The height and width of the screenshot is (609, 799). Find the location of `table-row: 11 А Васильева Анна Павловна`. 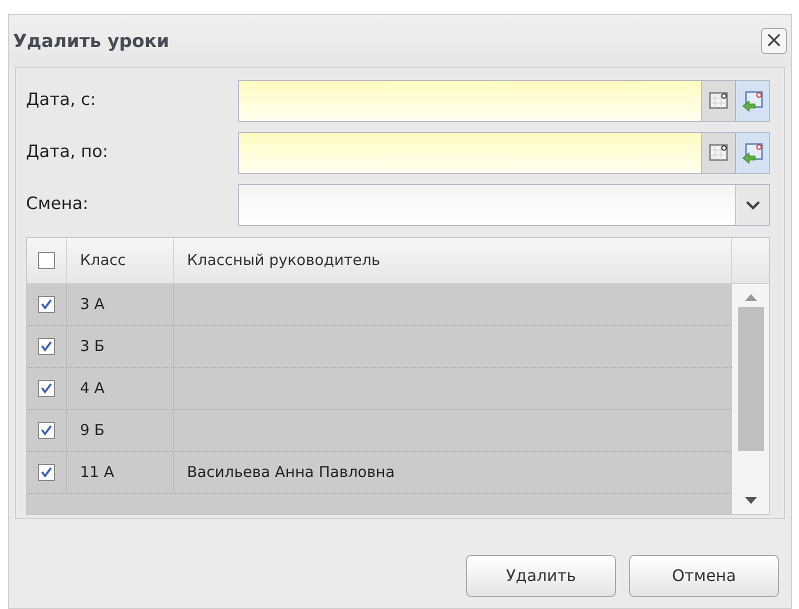

table-row: 11 А Васильева Анна Павловна is located at coordinates (379, 473).